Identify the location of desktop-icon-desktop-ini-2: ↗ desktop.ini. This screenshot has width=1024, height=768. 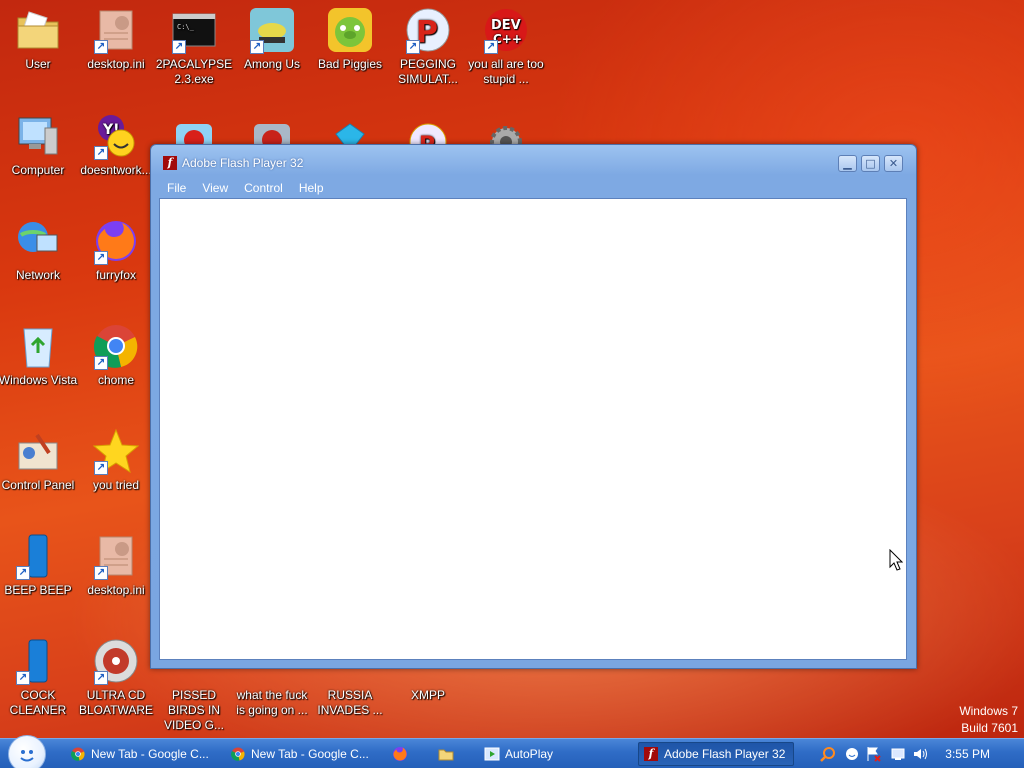
(116, 565).